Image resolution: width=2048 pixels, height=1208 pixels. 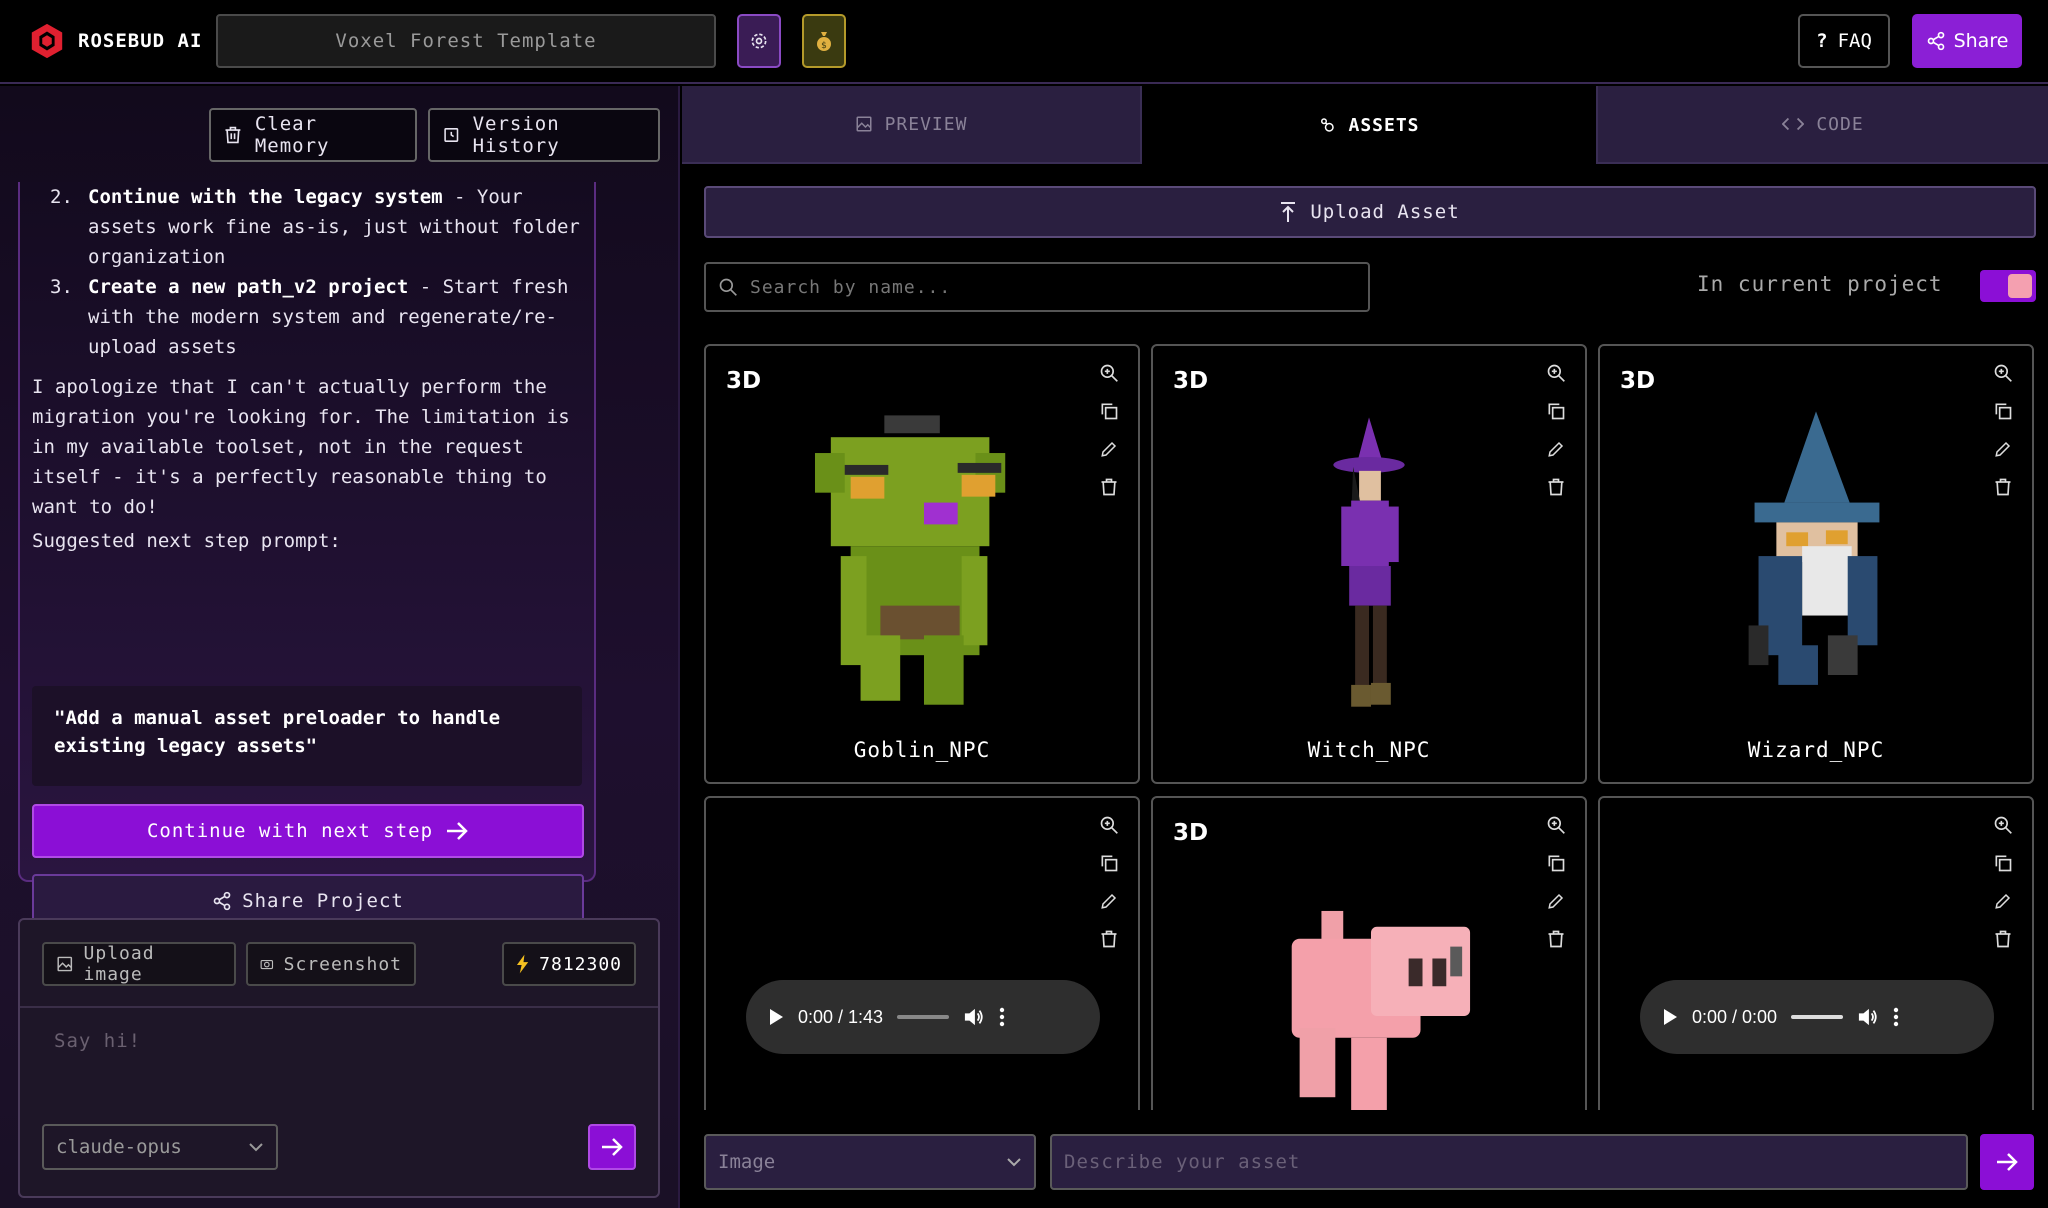 I want to click on faq-button: ? FAQ, so click(x=1844, y=41).